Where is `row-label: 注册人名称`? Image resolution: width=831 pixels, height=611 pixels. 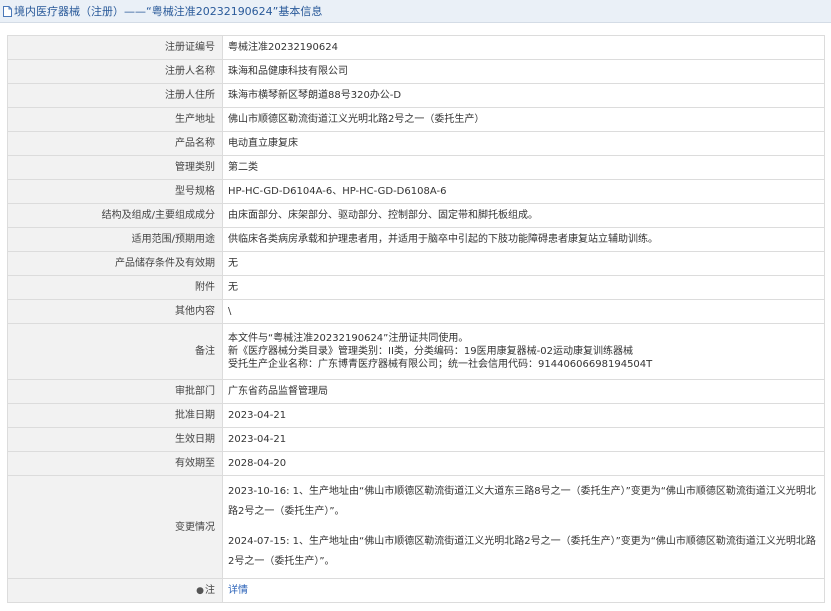
row-label: 注册人名称 is located at coordinates (115, 71).